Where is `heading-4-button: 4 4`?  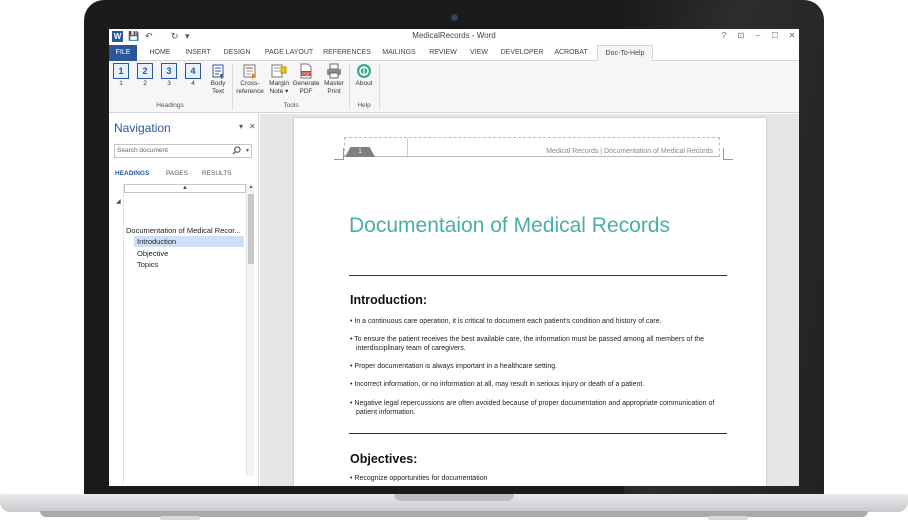 heading-4-button: 4 4 is located at coordinates (193, 75).